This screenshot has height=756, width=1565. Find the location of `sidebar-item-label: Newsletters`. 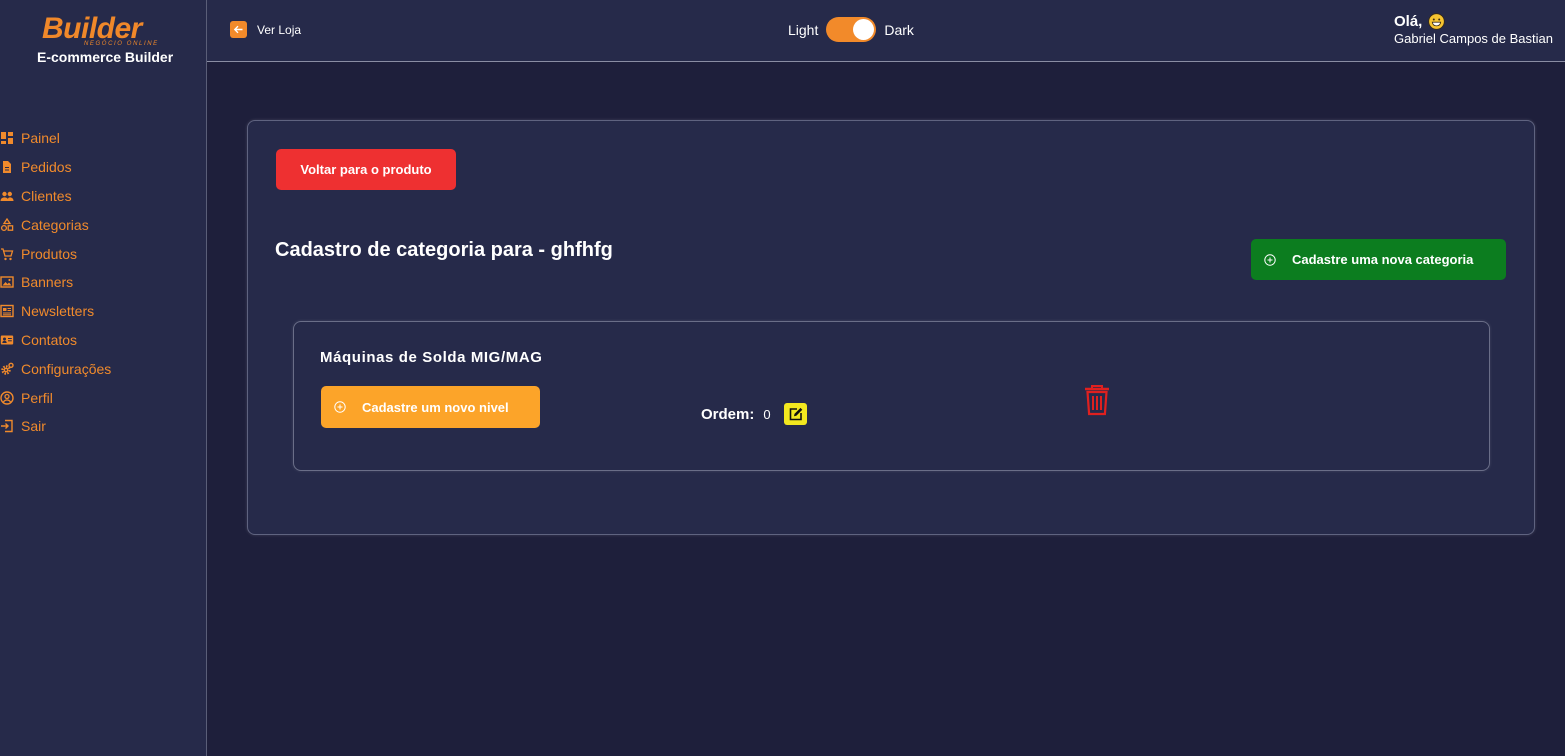

sidebar-item-label: Newsletters is located at coordinates (58, 311).